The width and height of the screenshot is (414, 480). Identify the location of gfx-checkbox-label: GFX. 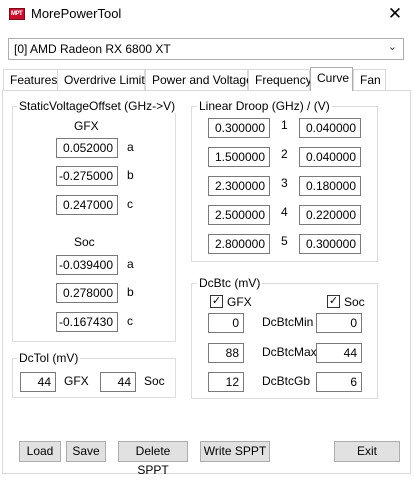
(239, 302).